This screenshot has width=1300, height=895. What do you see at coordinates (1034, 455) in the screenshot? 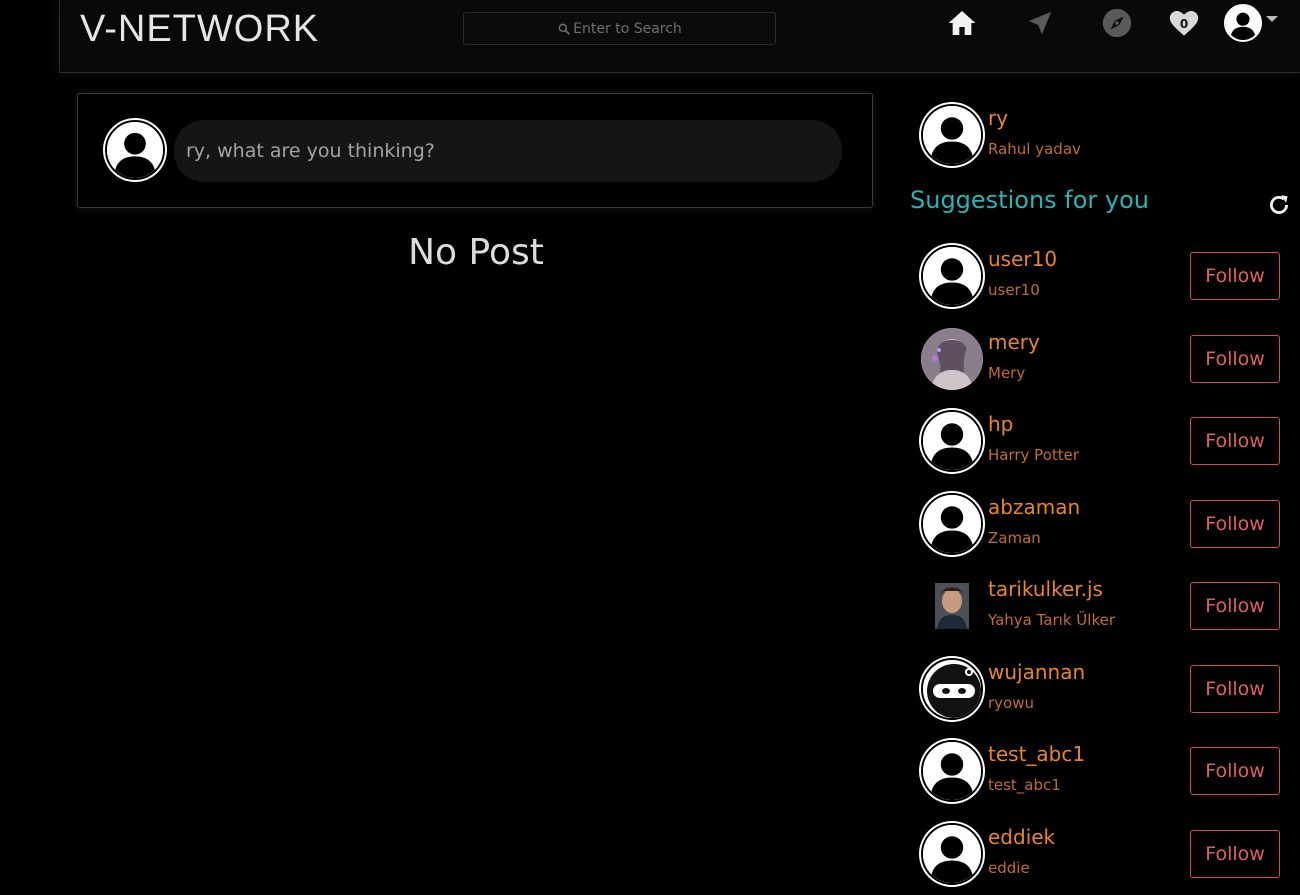
I see `suggestion-fullname: Harry Potter` at bounding box center [1034, 455].